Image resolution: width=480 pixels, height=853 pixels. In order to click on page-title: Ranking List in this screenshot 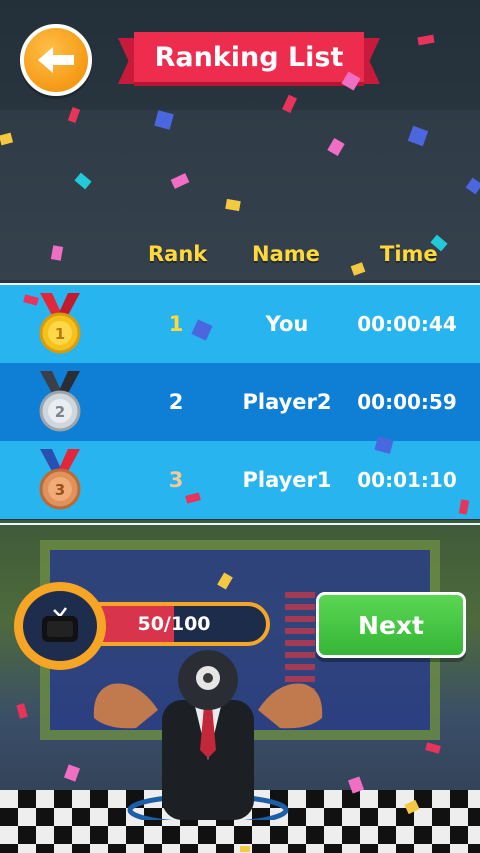, I will do `click(249, 57)`.